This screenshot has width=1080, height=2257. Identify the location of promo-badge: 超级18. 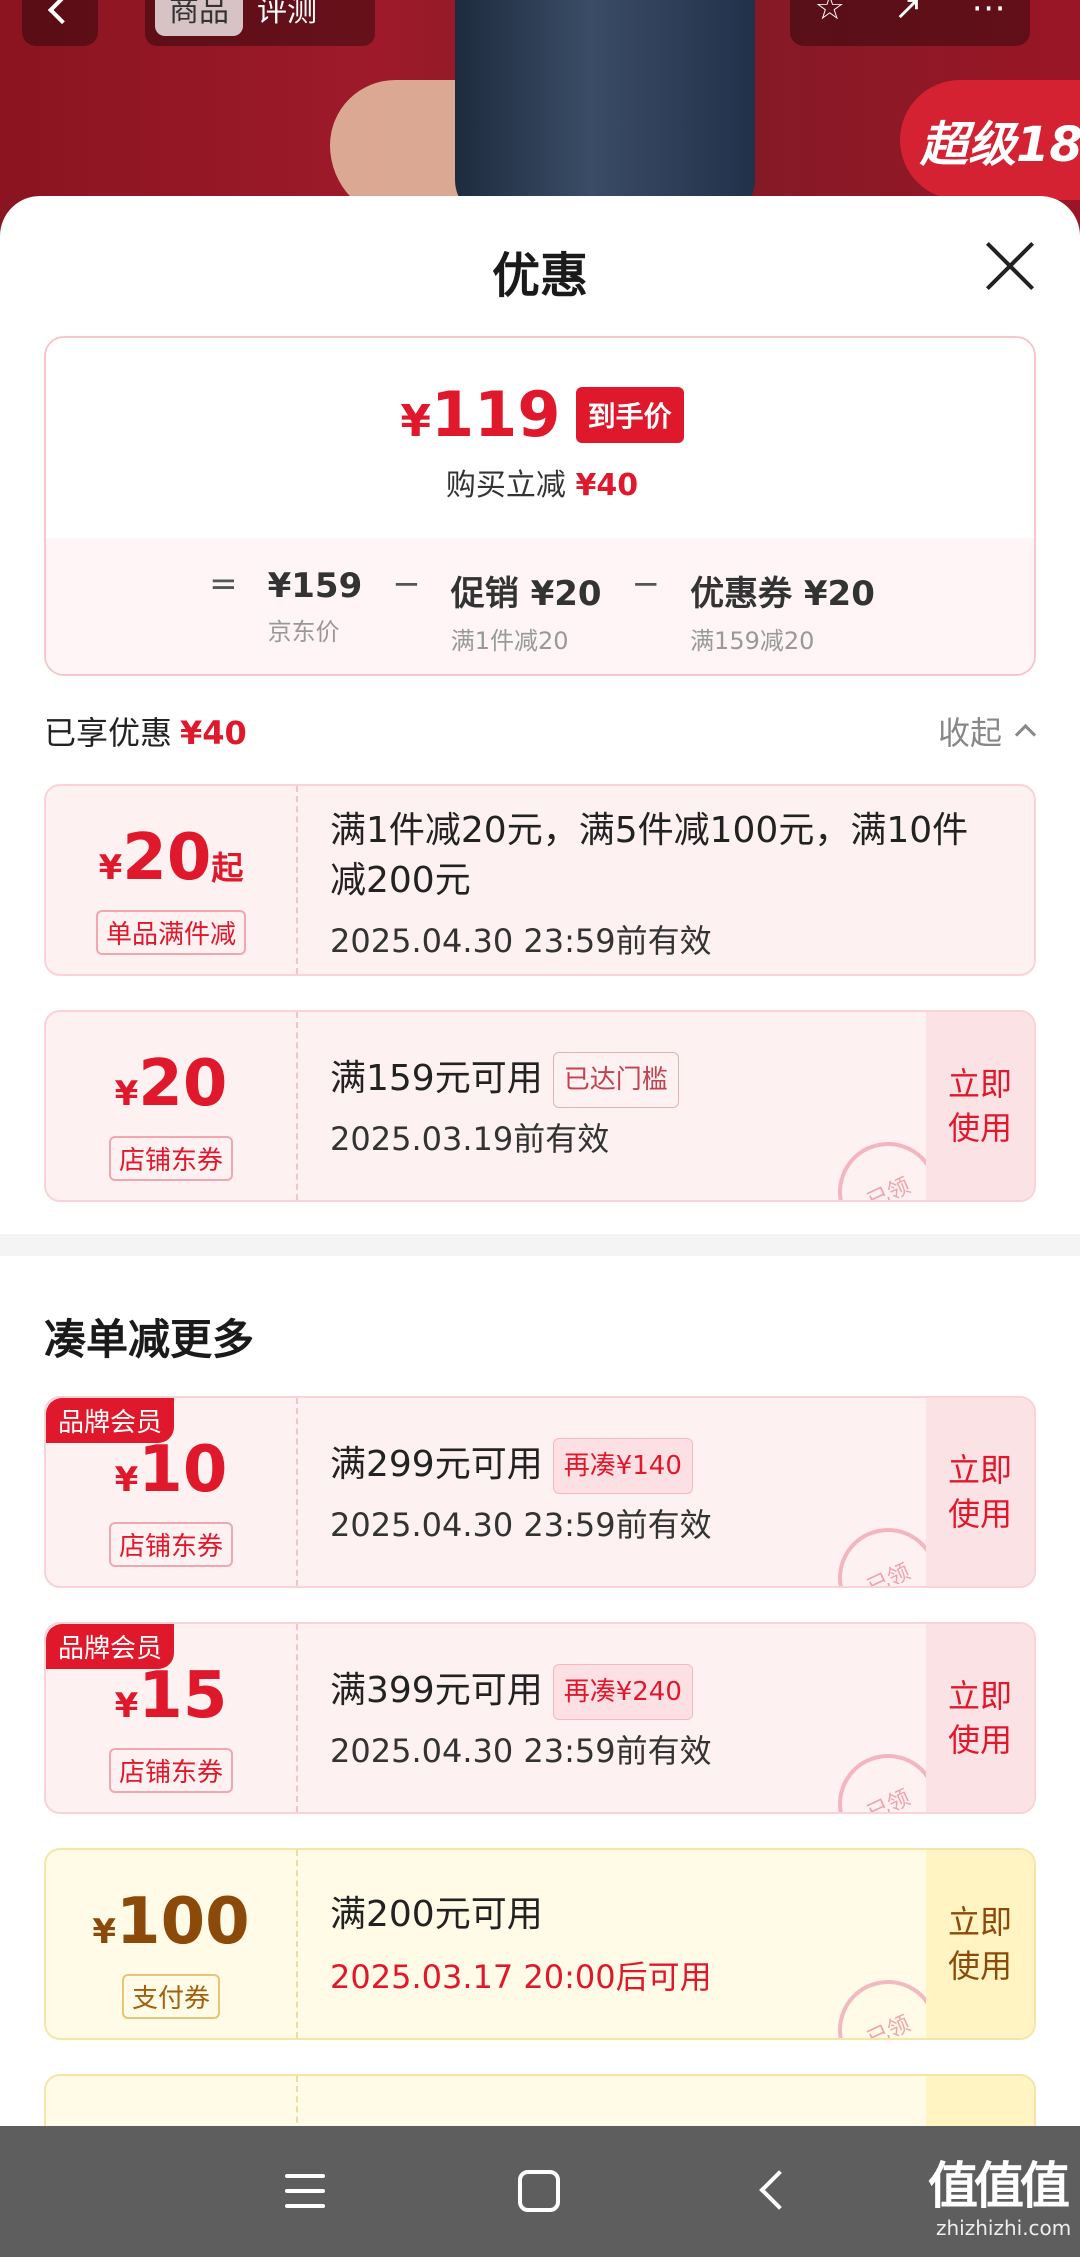
(990, 140).